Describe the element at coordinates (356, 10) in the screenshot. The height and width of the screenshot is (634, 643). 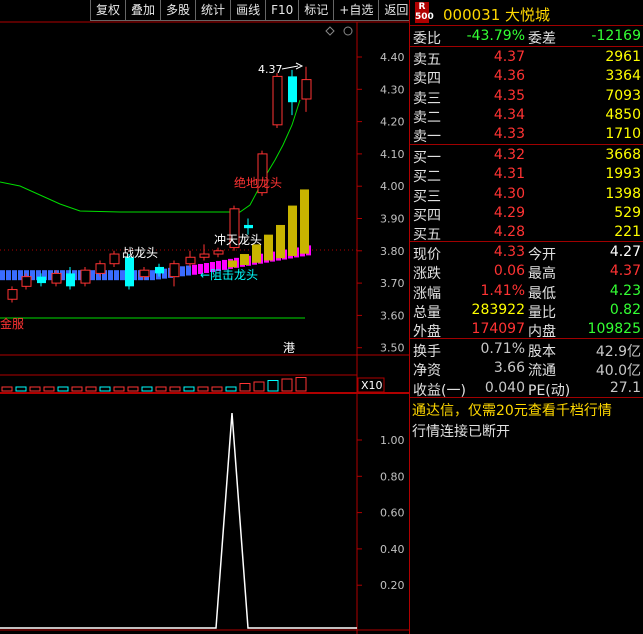
I see `toolbar-button-7: +自选` at that location.